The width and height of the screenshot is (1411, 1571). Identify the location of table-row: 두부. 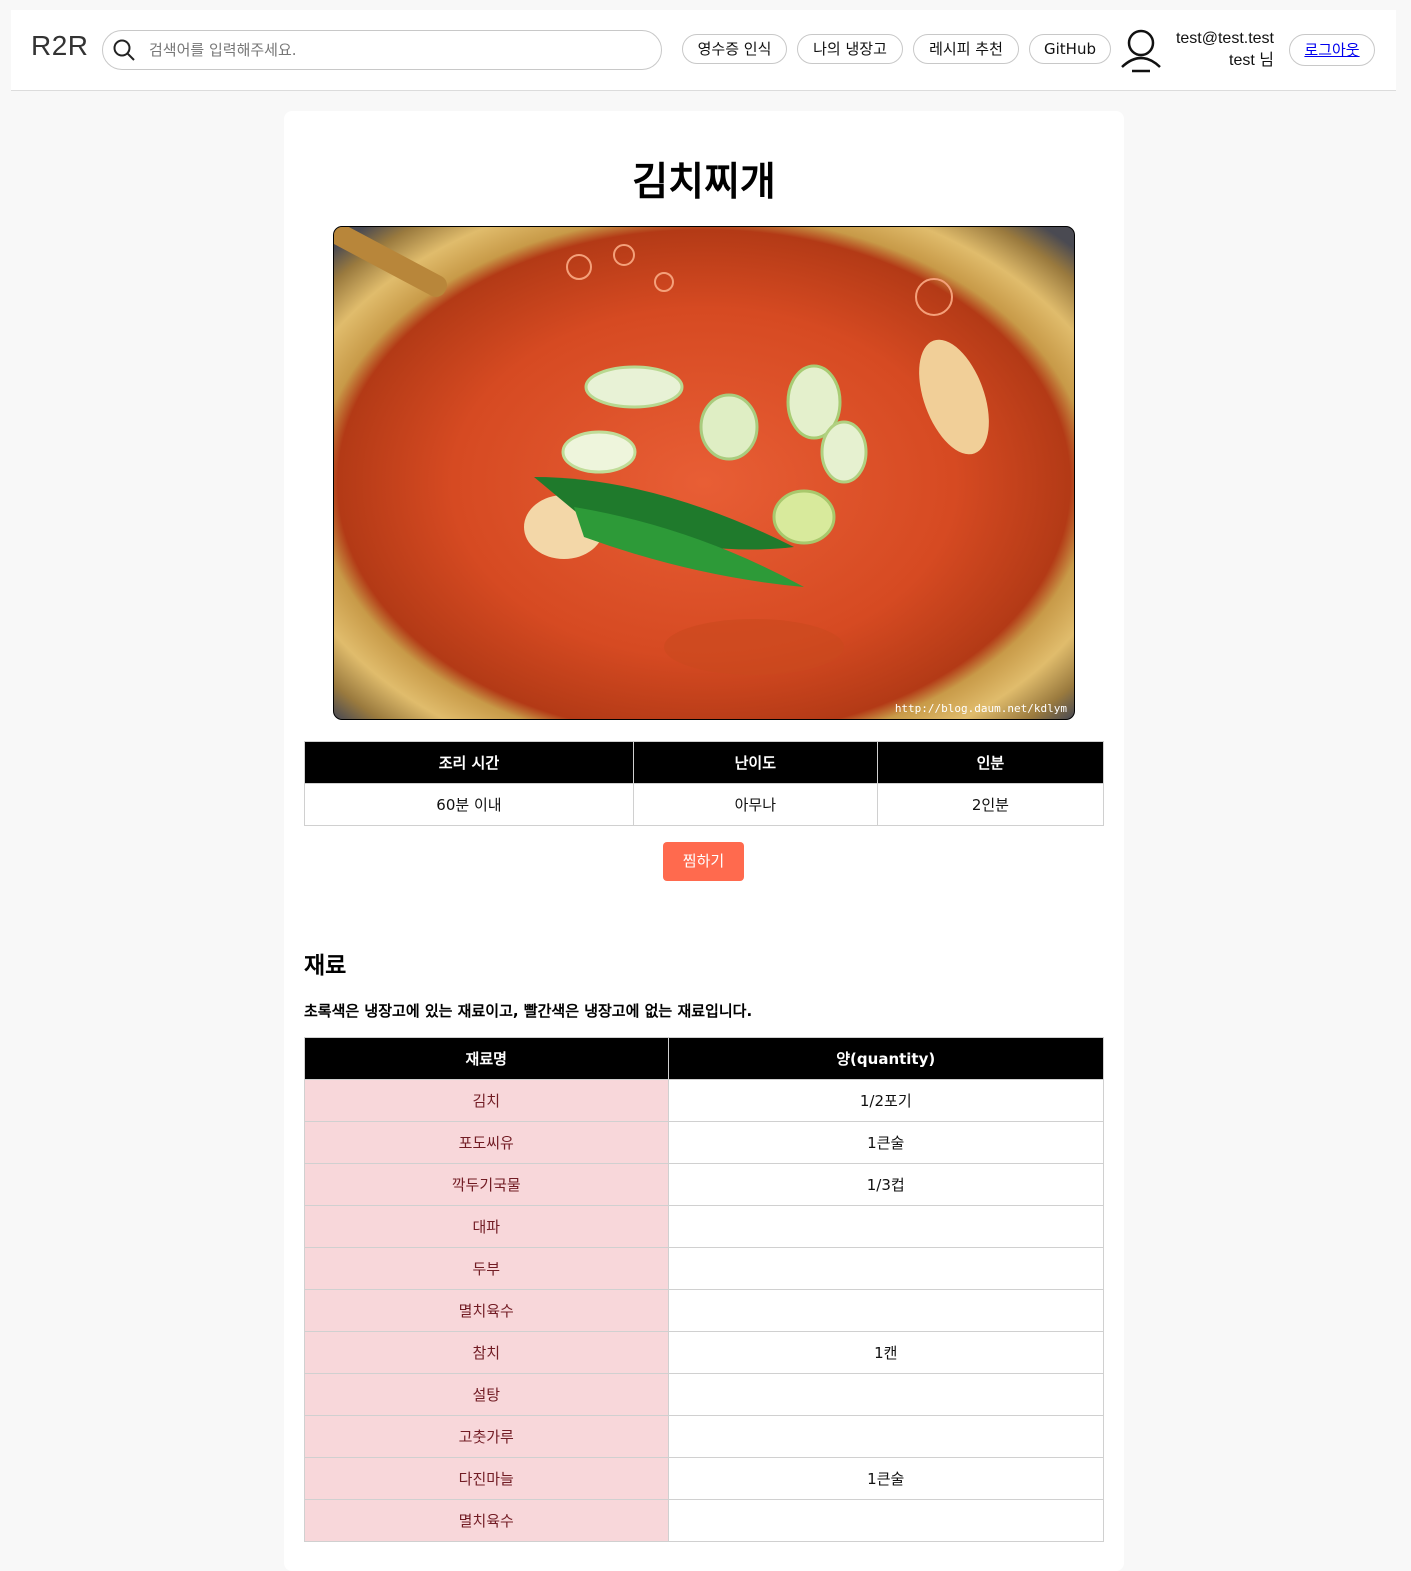
(704, 1268).